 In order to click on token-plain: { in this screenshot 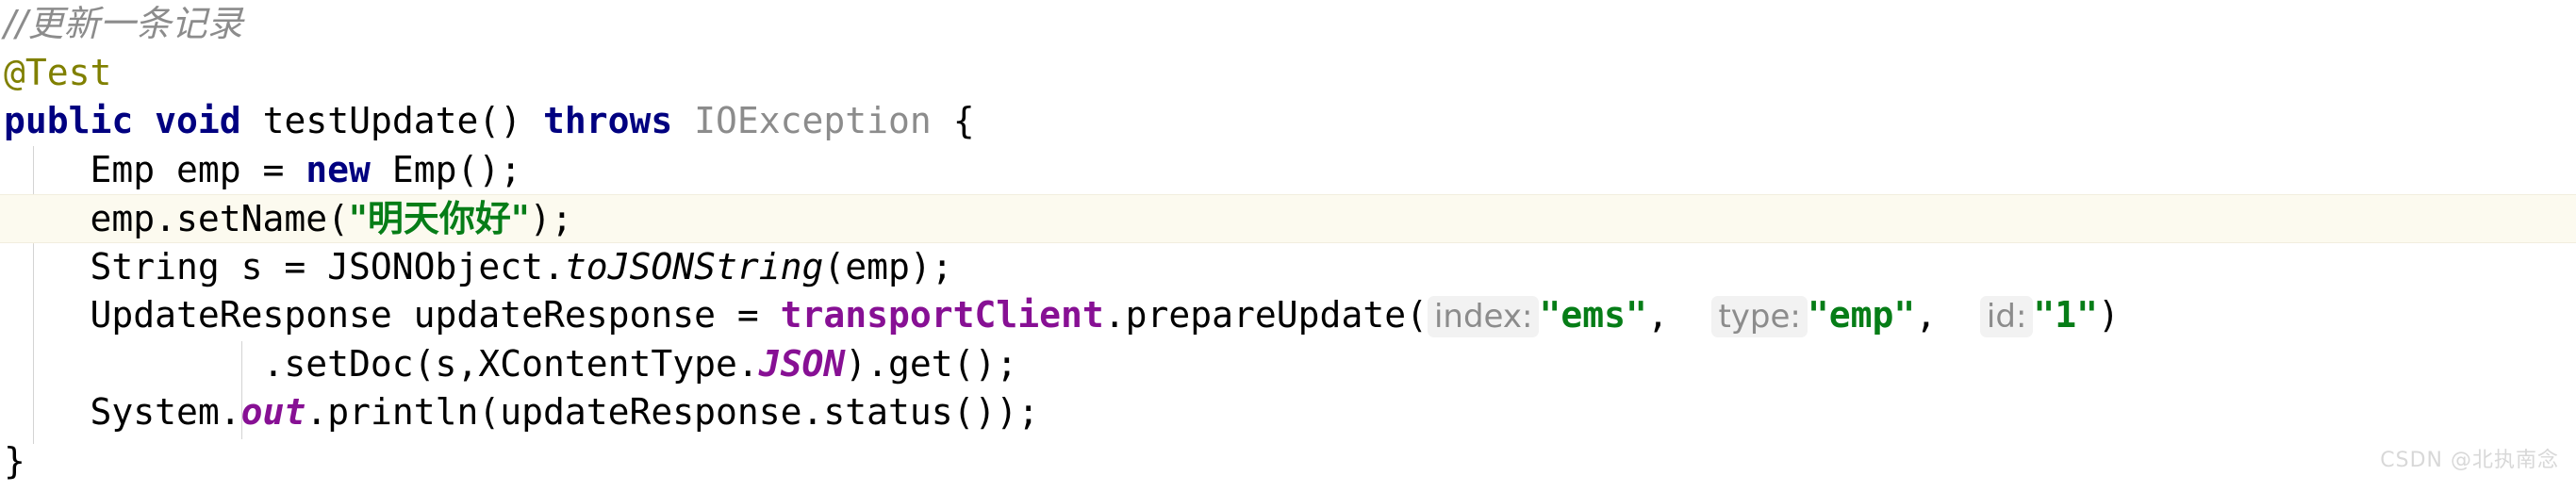, I will do `click(953, 120)`.